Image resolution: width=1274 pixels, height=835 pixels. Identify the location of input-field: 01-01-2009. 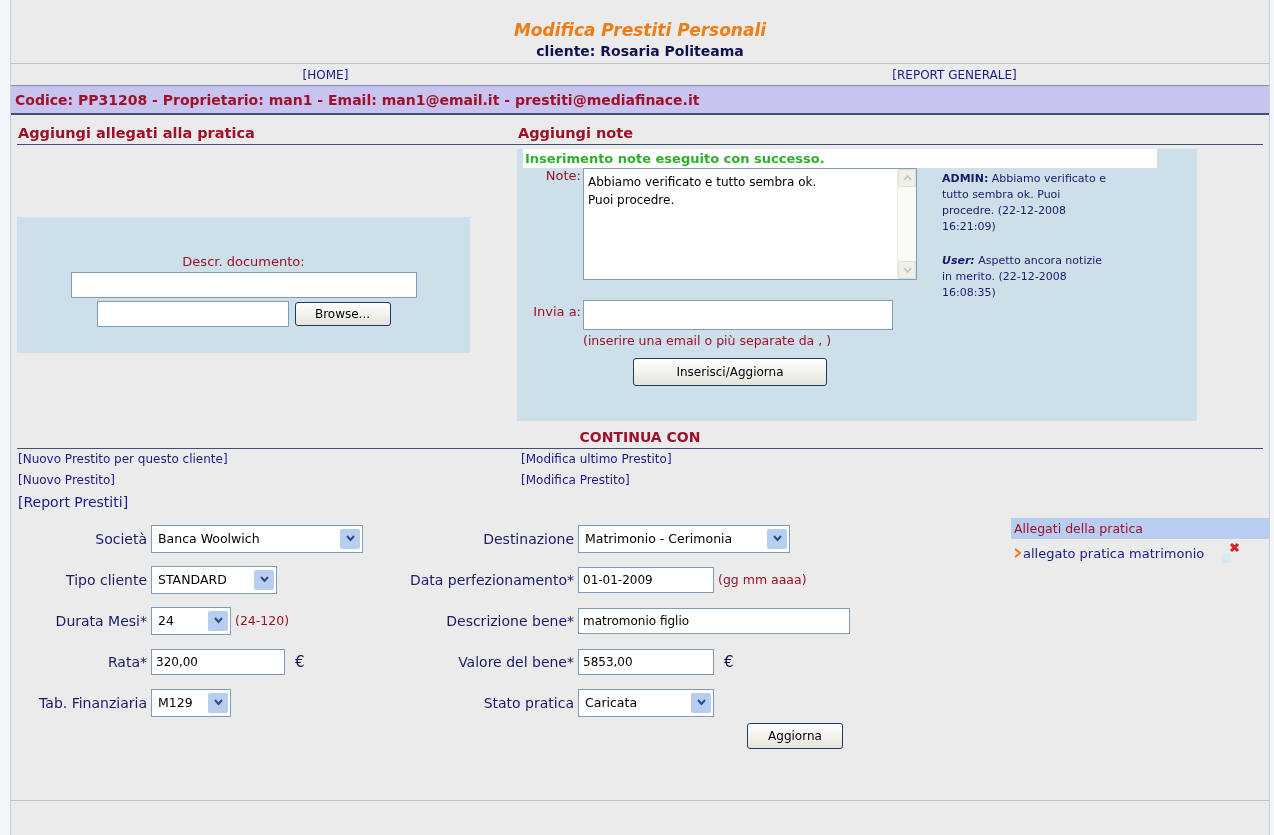
(646, 579).